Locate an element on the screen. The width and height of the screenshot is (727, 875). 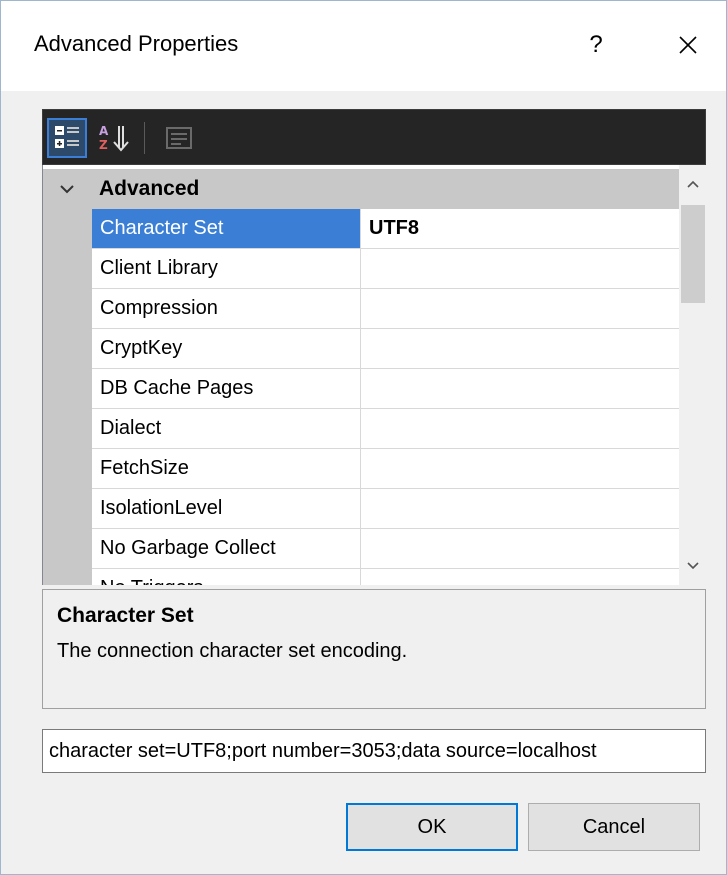
svg-text: Z is located at coordinates (103, 145).